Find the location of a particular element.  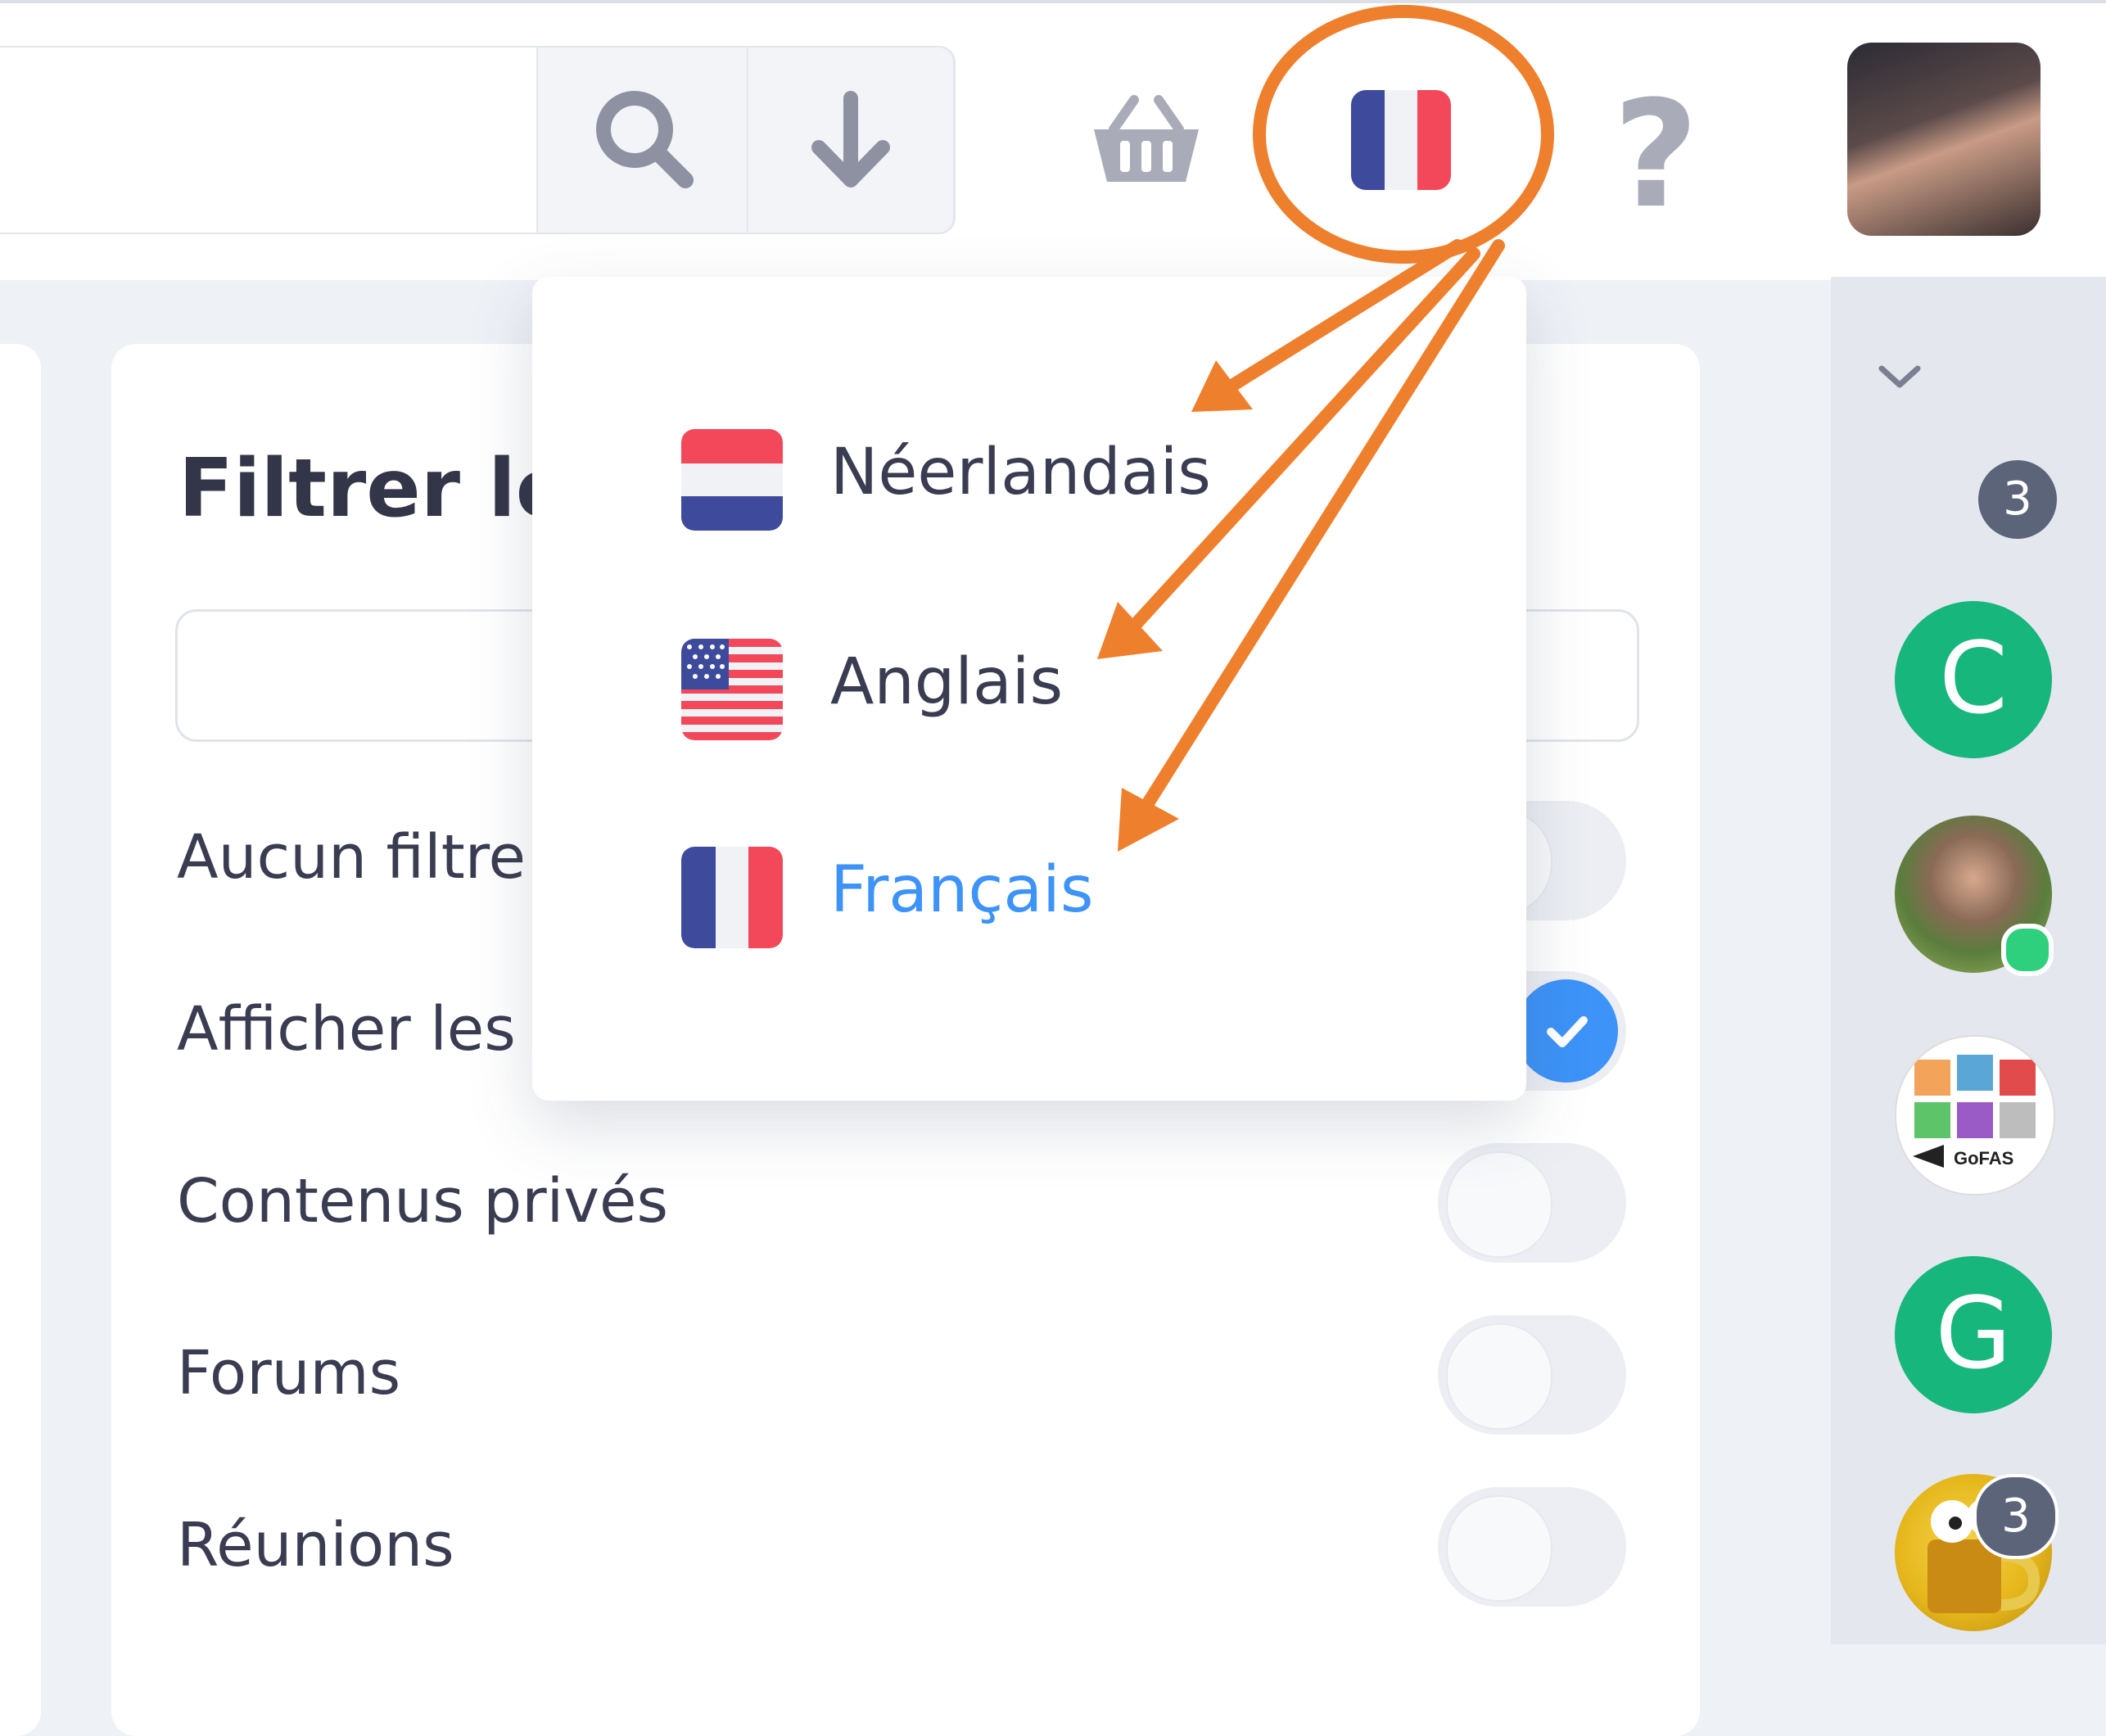

filter-label-show: Afficher les is located at coordinates (346, 1029).